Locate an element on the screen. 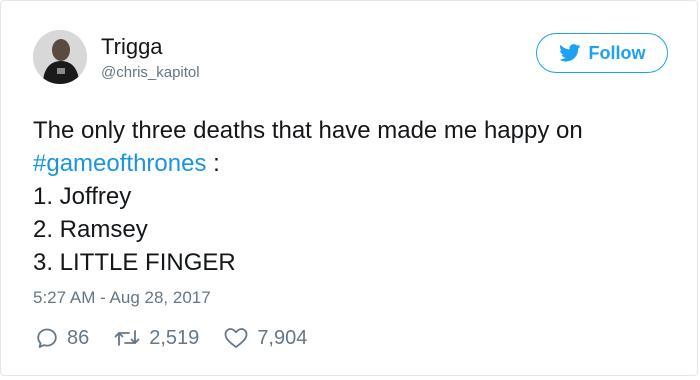 Image resolution: width=700 pixels, height=380 pixels. hashtag-link: #gameofthrones is located at coordinates (119, 163).